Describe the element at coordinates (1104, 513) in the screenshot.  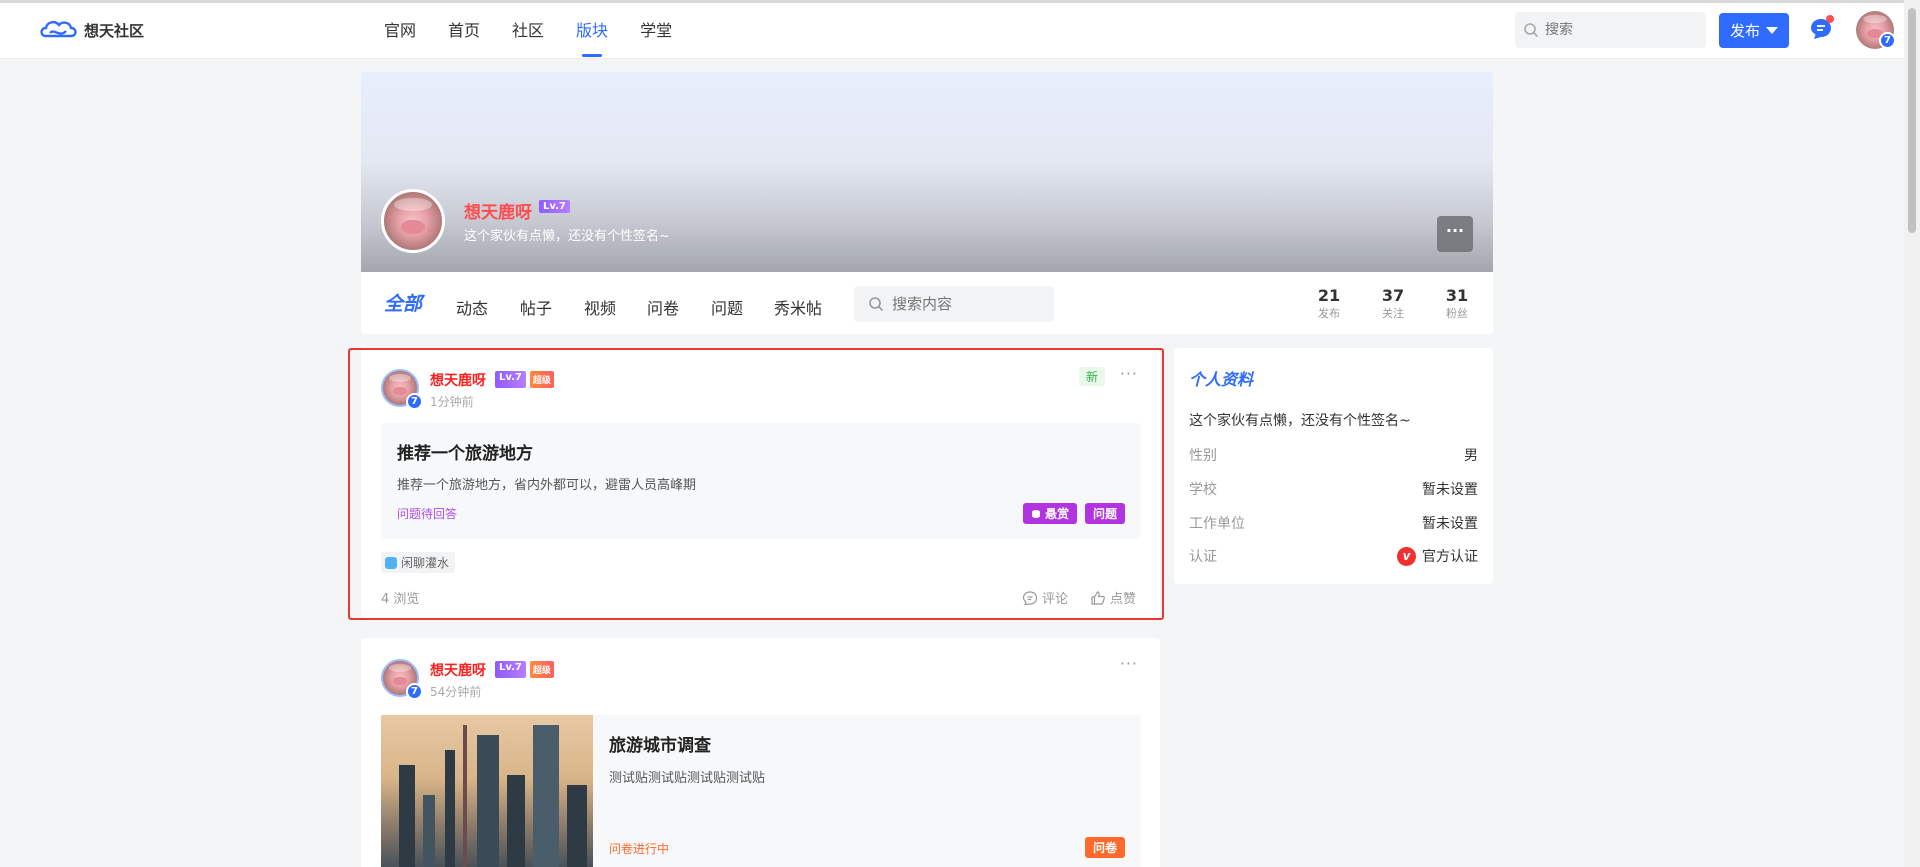
I see `question-badge: 问题` at that location.